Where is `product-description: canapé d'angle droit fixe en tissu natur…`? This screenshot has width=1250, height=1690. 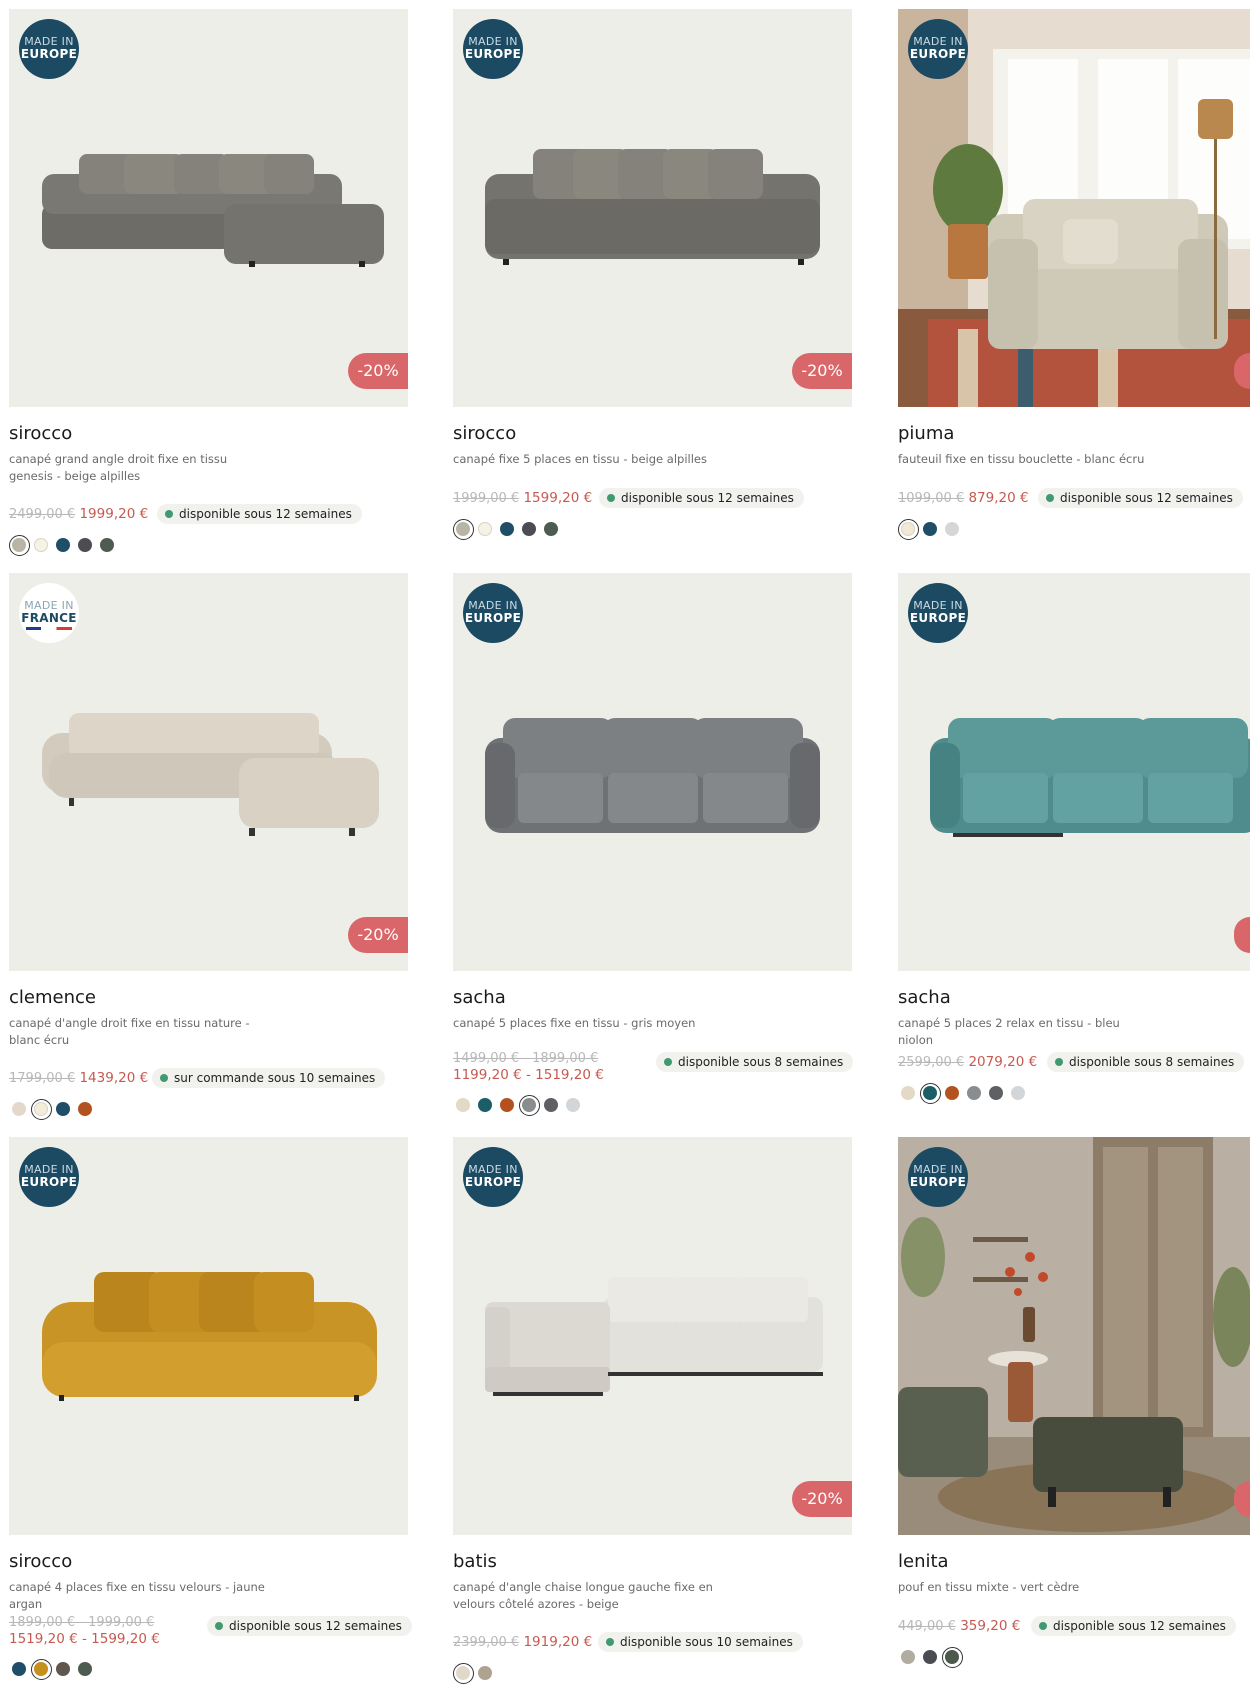
product-description: canapé d'angle droit fixe en tissu natur… is located at coordinates (129, 1031).